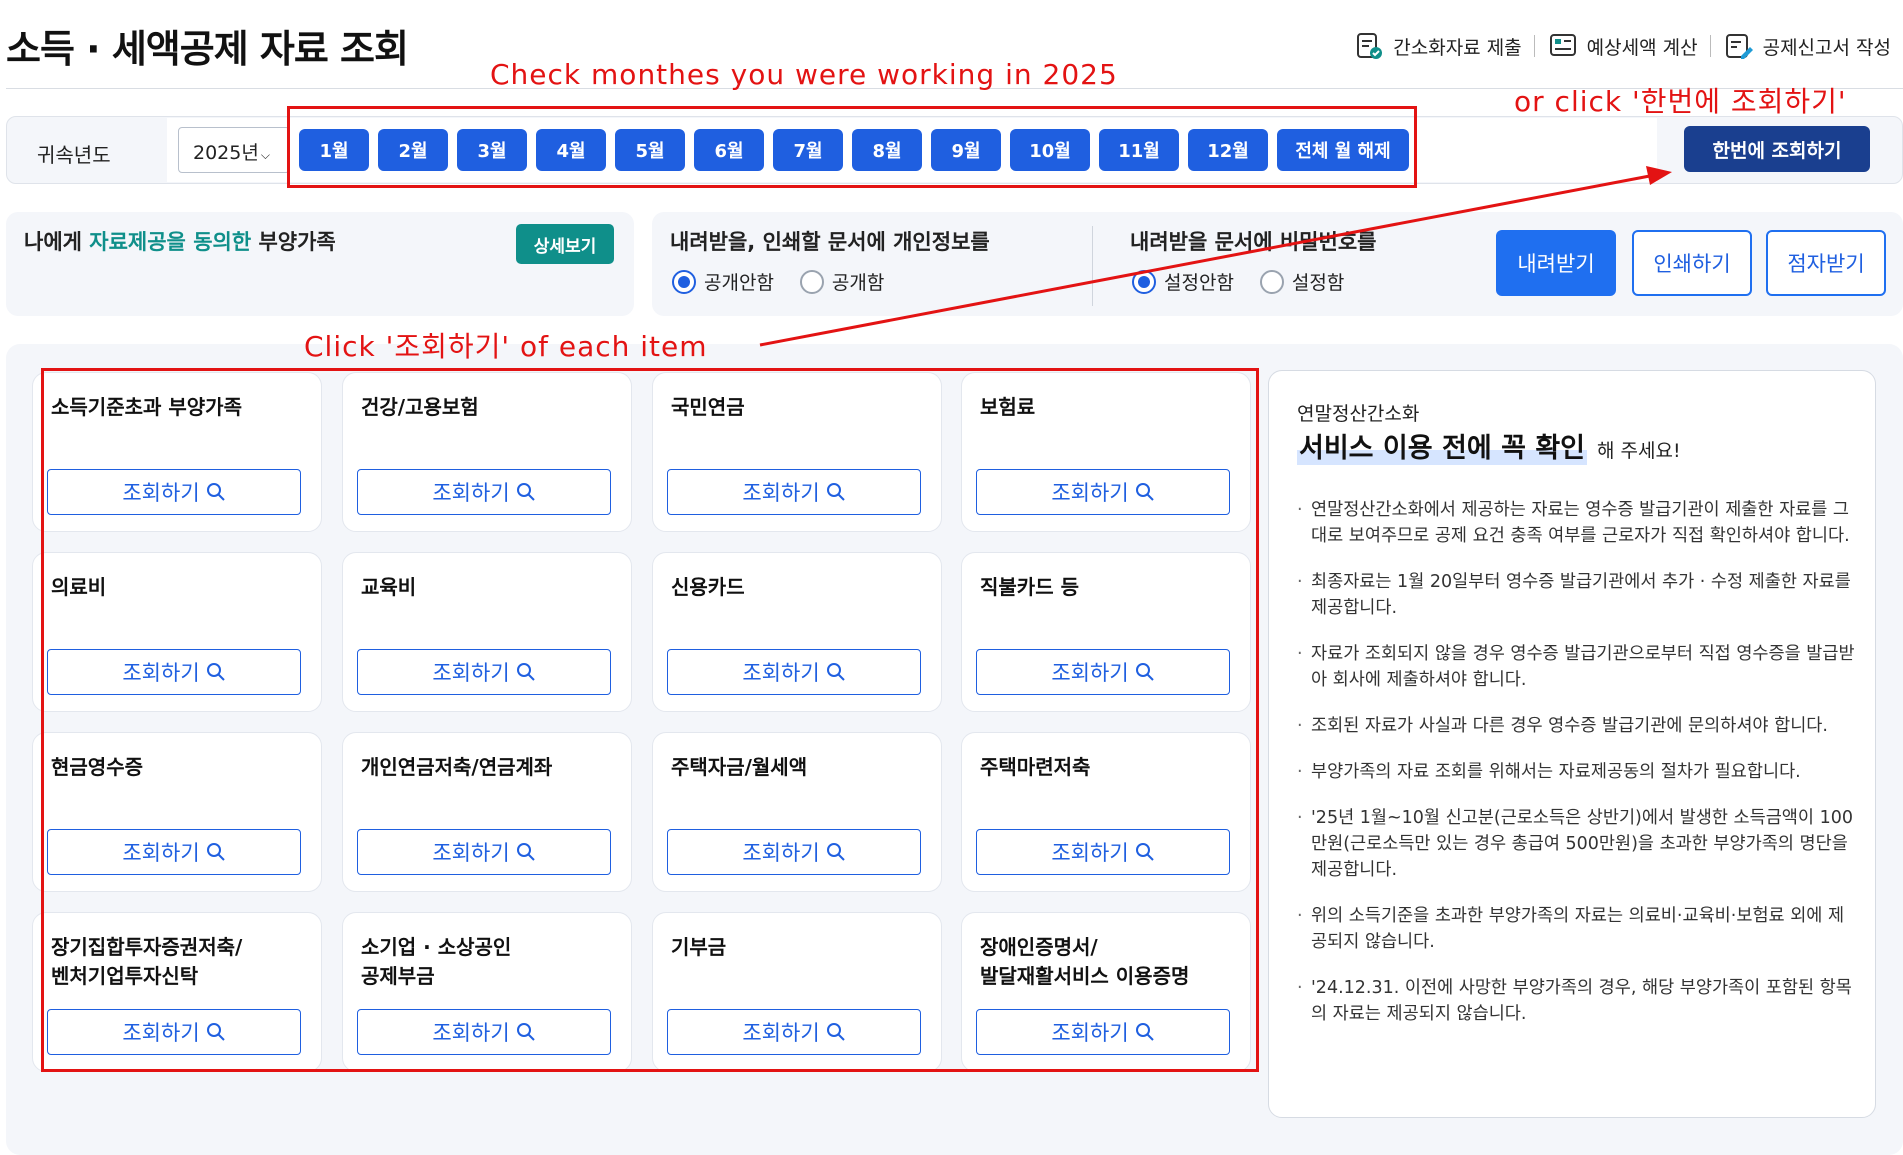 This screenshot has width=1903, height=1155. Describe the element at coordinates (1457, 47) in the screenshot. I see `top-action-label: 간소화자료 제출` at that location.